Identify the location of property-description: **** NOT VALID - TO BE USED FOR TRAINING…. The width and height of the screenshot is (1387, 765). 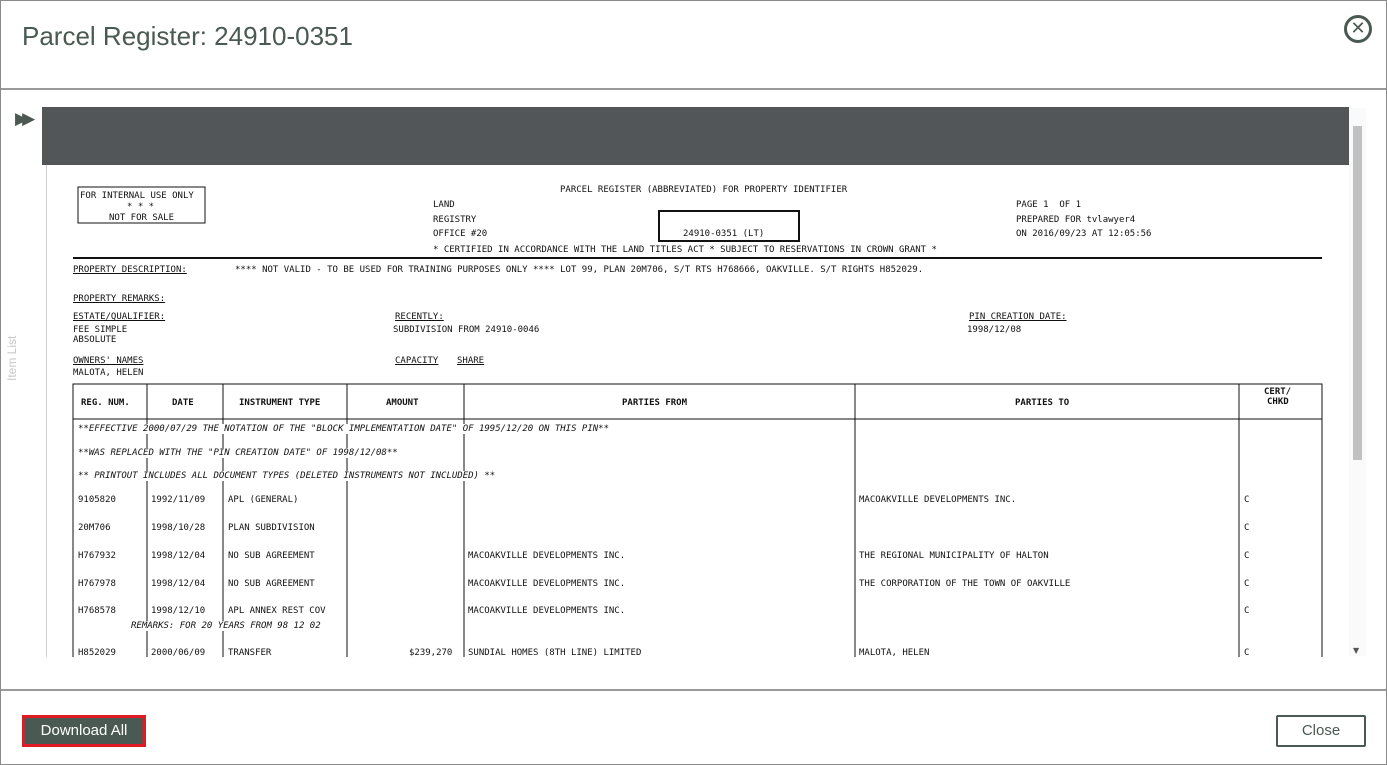
(579, 270).